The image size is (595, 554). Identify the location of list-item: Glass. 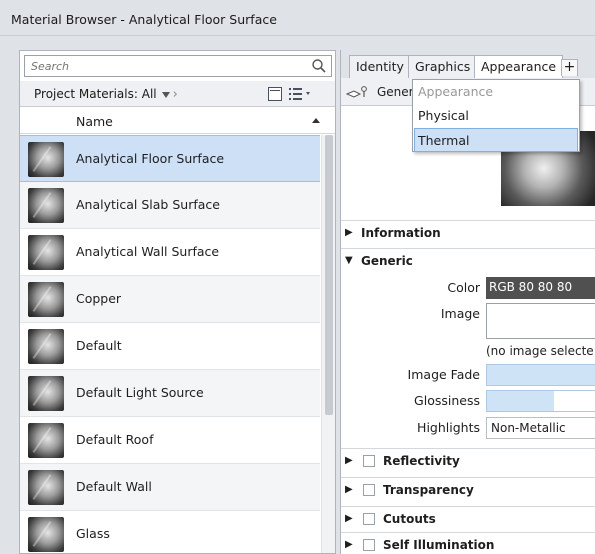
(170, 532).